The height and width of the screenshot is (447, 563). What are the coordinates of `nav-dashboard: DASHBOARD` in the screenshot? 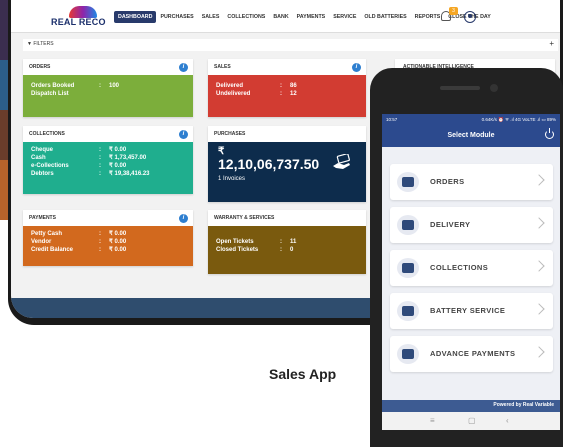 It's located at (135, 17).